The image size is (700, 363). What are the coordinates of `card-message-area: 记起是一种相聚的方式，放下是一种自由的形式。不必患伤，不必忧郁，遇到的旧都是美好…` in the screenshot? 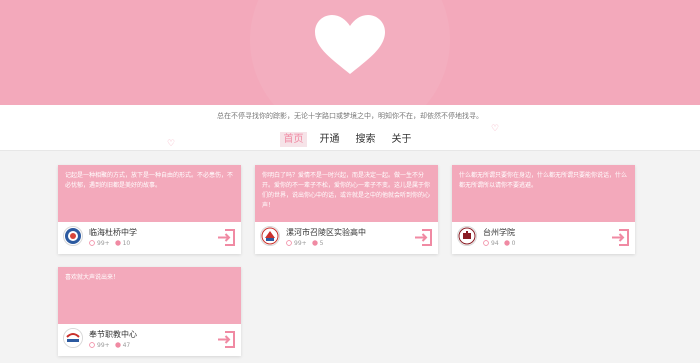 It's located at (149, 193).